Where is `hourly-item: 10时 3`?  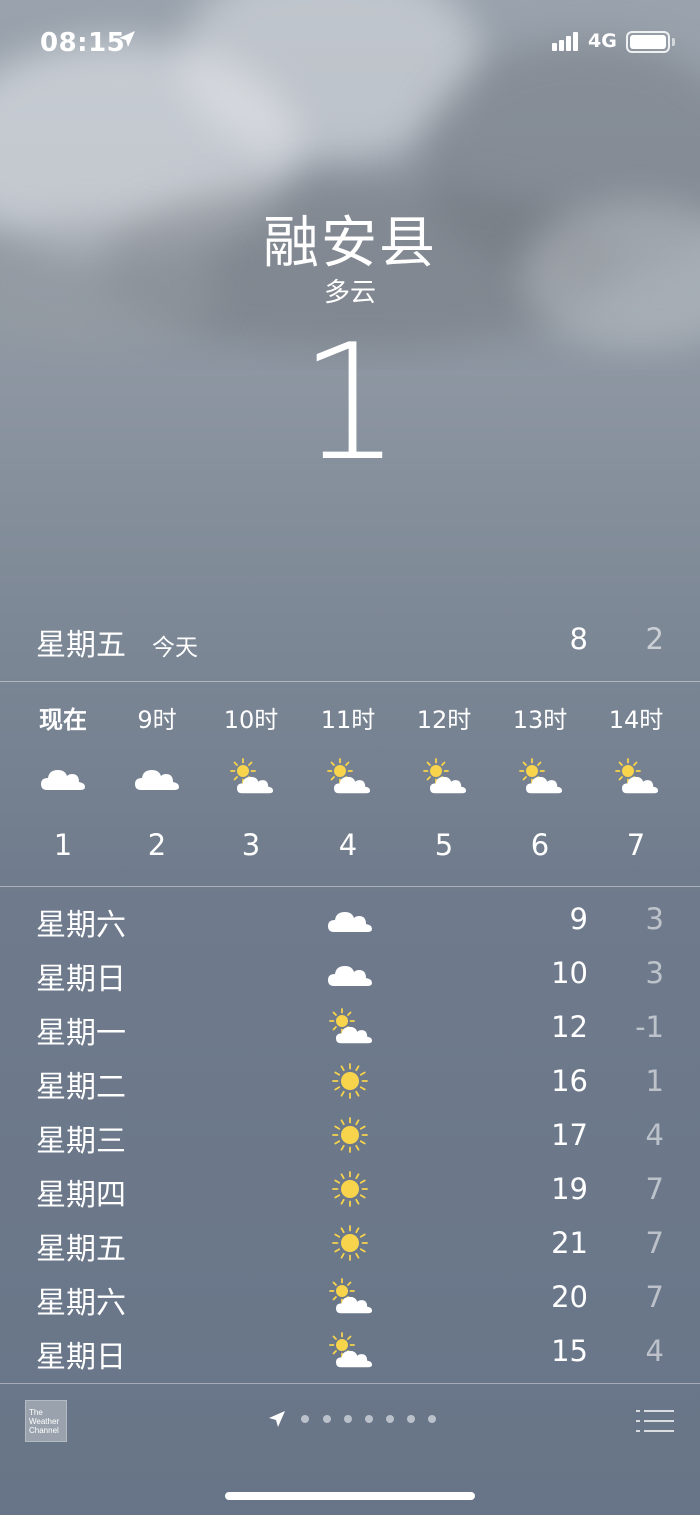
hourly-item: 10时 3 is located at coordinates (251, 784).